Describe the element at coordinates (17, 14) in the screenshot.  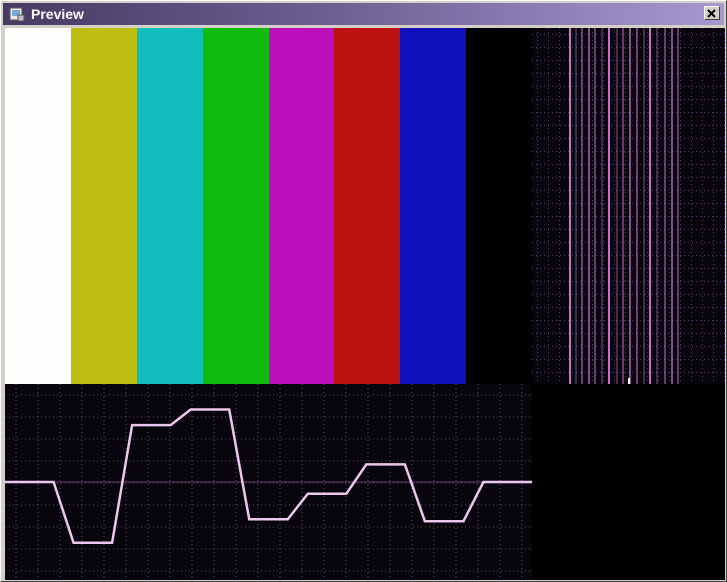
I see `preview-app-icon` at that location.